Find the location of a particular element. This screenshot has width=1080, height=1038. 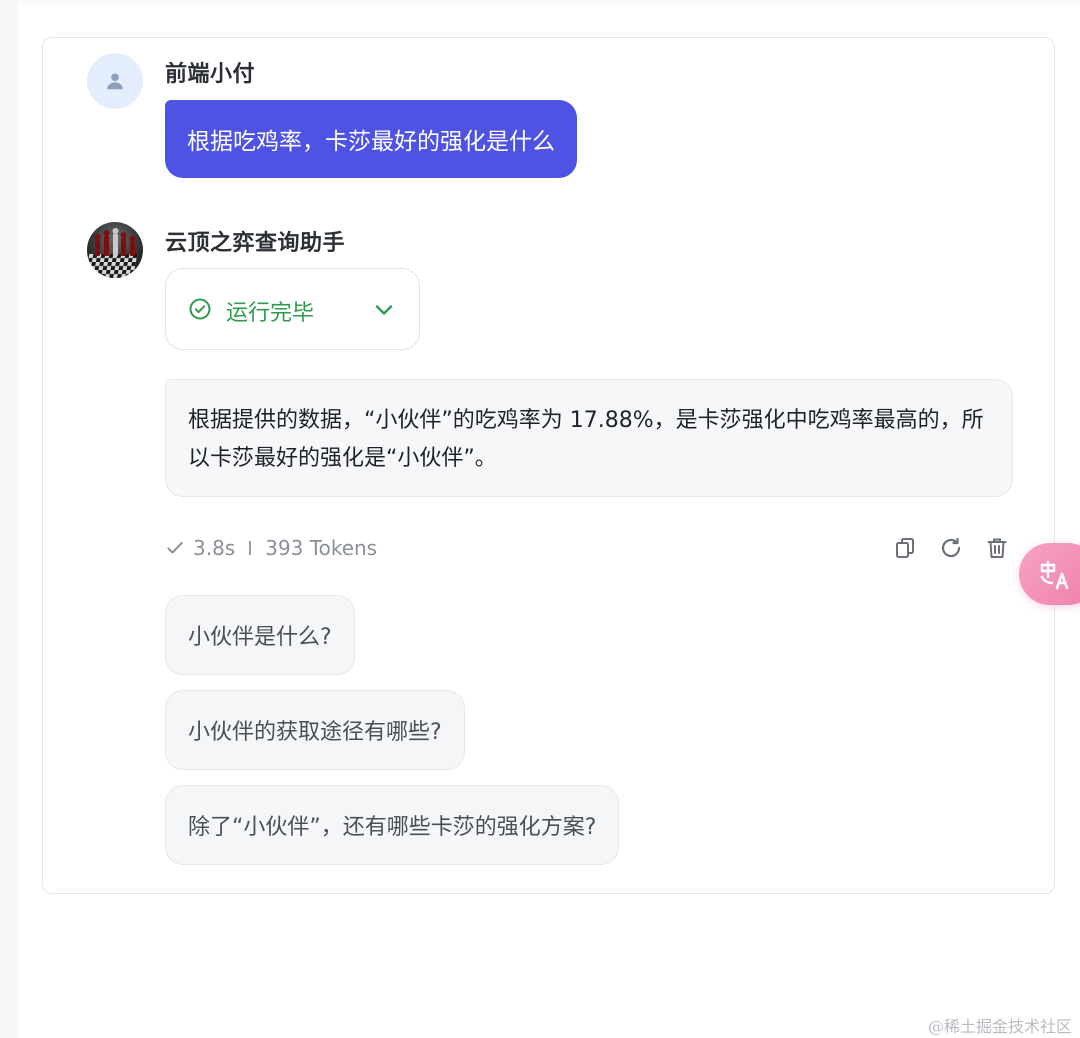

chess-pieces-avatar-image is located at coordinates (112, 253).